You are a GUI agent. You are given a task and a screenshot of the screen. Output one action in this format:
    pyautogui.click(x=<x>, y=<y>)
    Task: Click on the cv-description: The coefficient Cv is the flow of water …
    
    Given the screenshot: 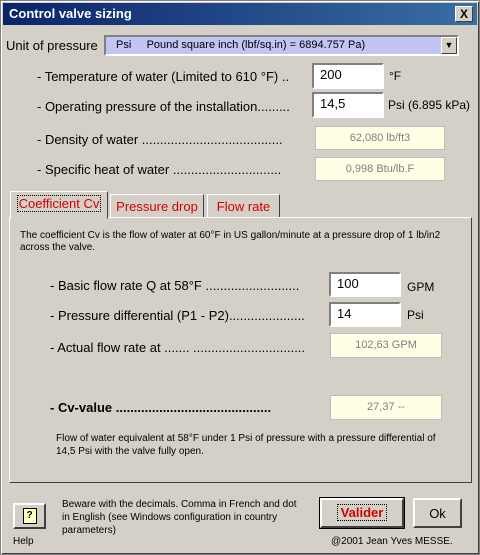 What is the action you would take?
    pyautogui.click(x=230, y=241)
    